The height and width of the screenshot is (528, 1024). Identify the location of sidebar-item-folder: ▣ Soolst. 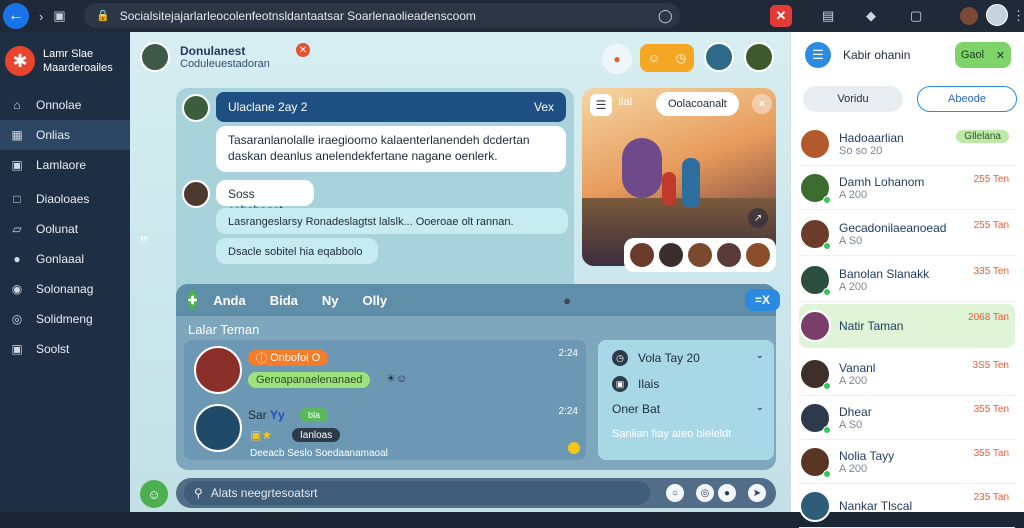
(65, 349).